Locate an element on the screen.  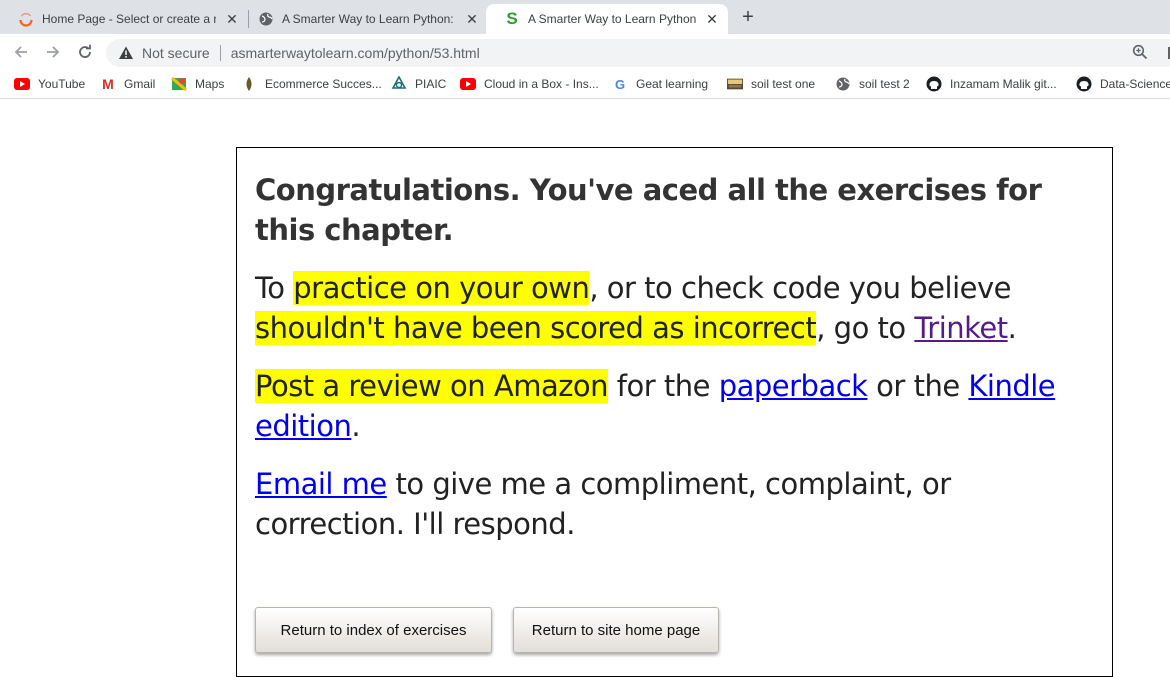
return-to-index-button: Return to index of exercises is located at coordinates (373, 630).